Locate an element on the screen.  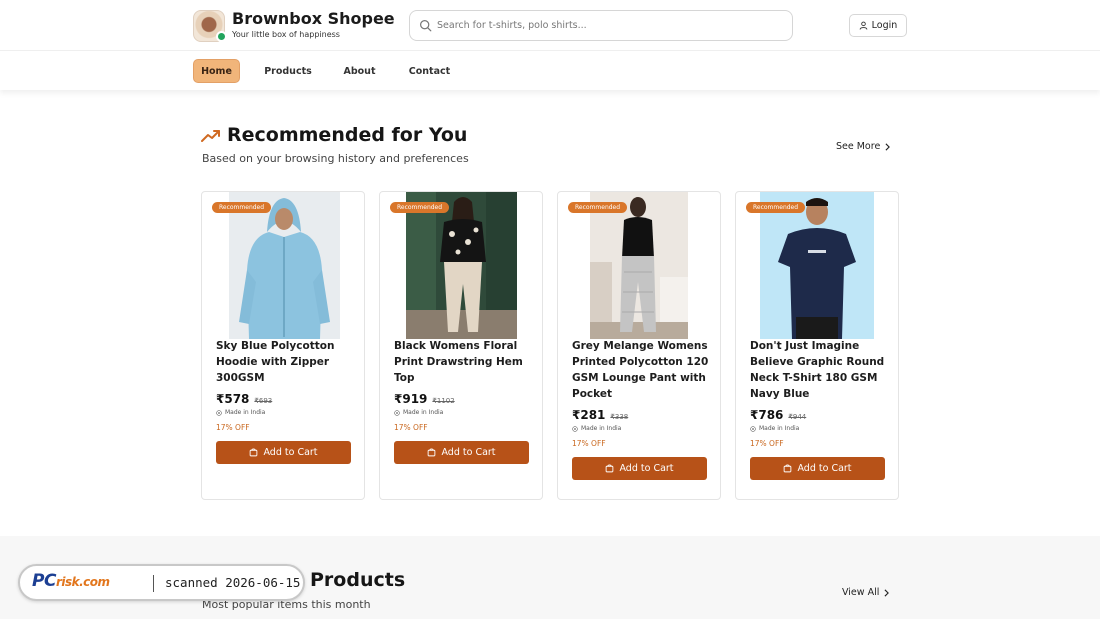
search-icon is located at coordinates (426, 26).